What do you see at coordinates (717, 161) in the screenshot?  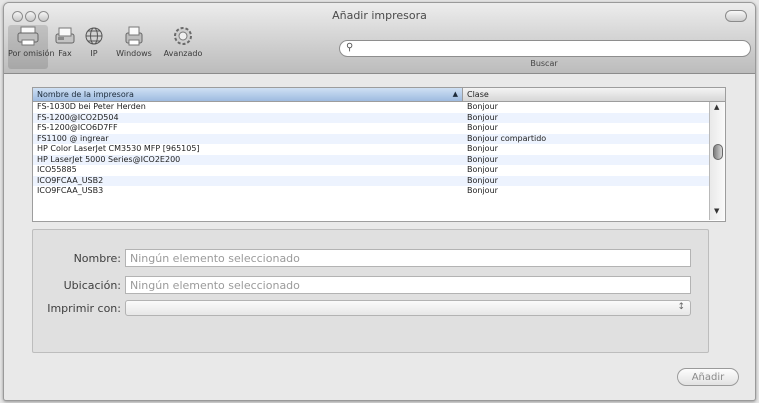 I see `vertical-scrollbar: ▲ ▼` at bounding box center [717, 161].